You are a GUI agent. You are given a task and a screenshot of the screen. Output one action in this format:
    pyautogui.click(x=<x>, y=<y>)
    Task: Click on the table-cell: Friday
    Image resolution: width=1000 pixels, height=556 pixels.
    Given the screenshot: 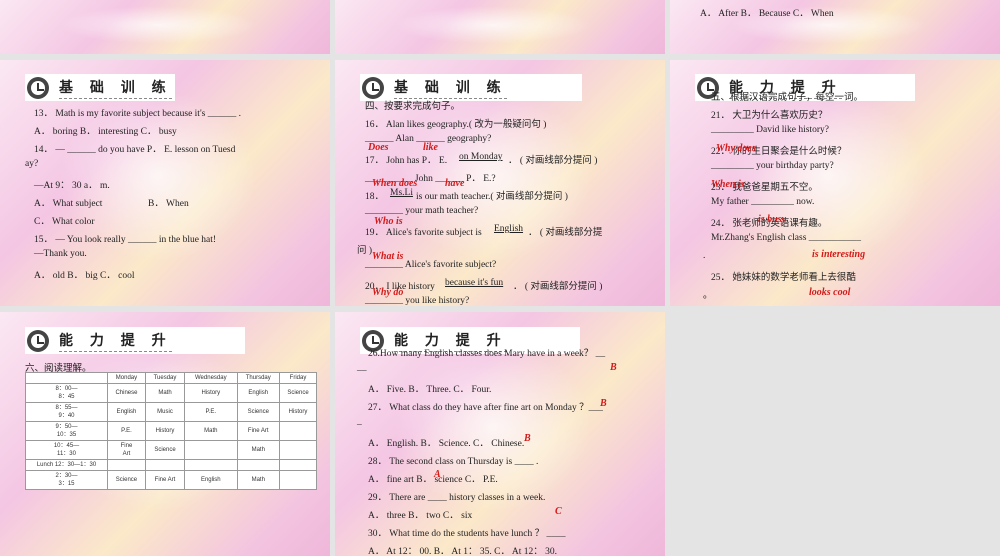 What is the action you would take?
    pyautogui.click(x=298, y=378)
    